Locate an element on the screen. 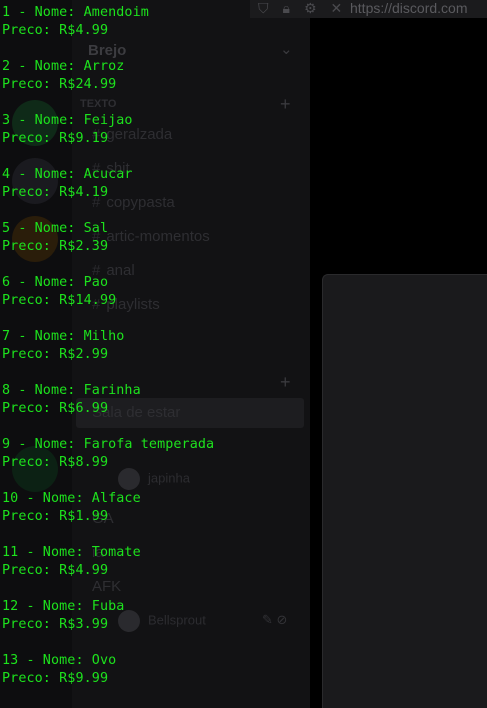 The image size is (487, 708). product-name-line: 4 - Nome: Acucar is located at coordinates (67, 174).